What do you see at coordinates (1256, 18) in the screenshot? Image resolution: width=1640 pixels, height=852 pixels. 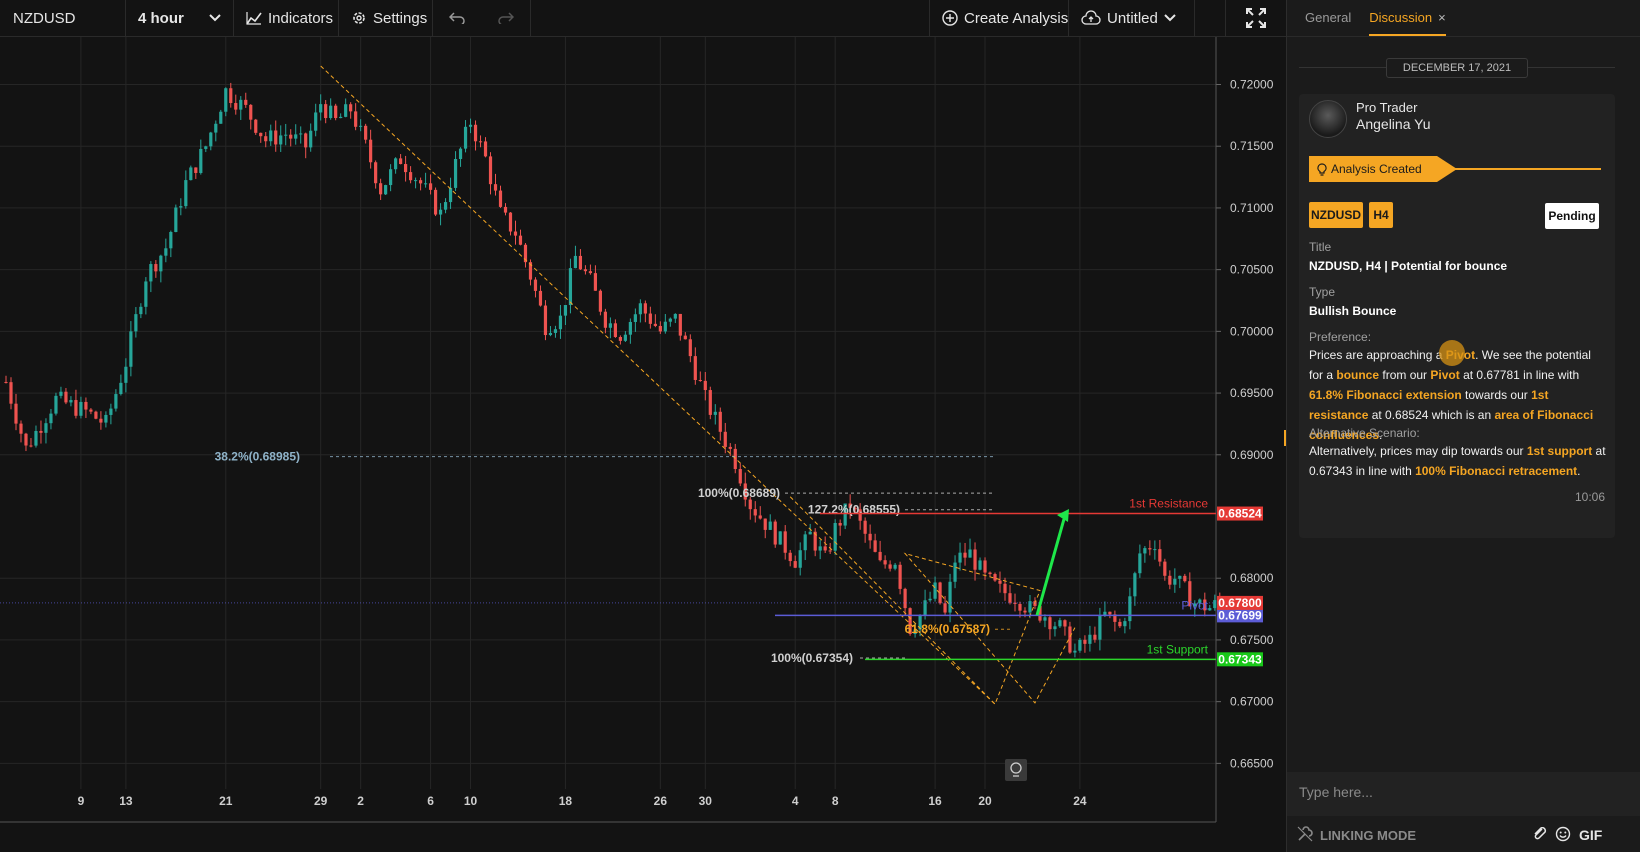 I see `fullscreen-button` at bounding box center [1256, 18].